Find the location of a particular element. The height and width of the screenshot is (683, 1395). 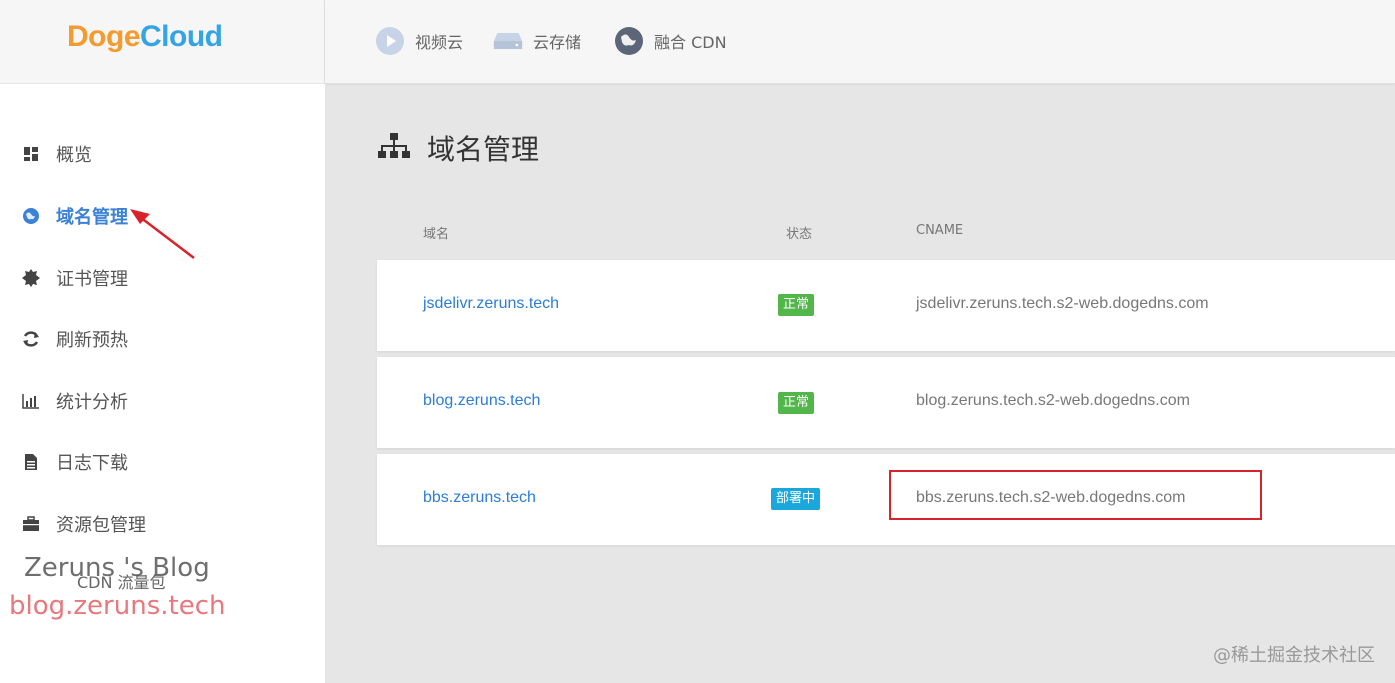

footer-credit: @稀土掘金技术社区 is located at coordinates (1294, 655).